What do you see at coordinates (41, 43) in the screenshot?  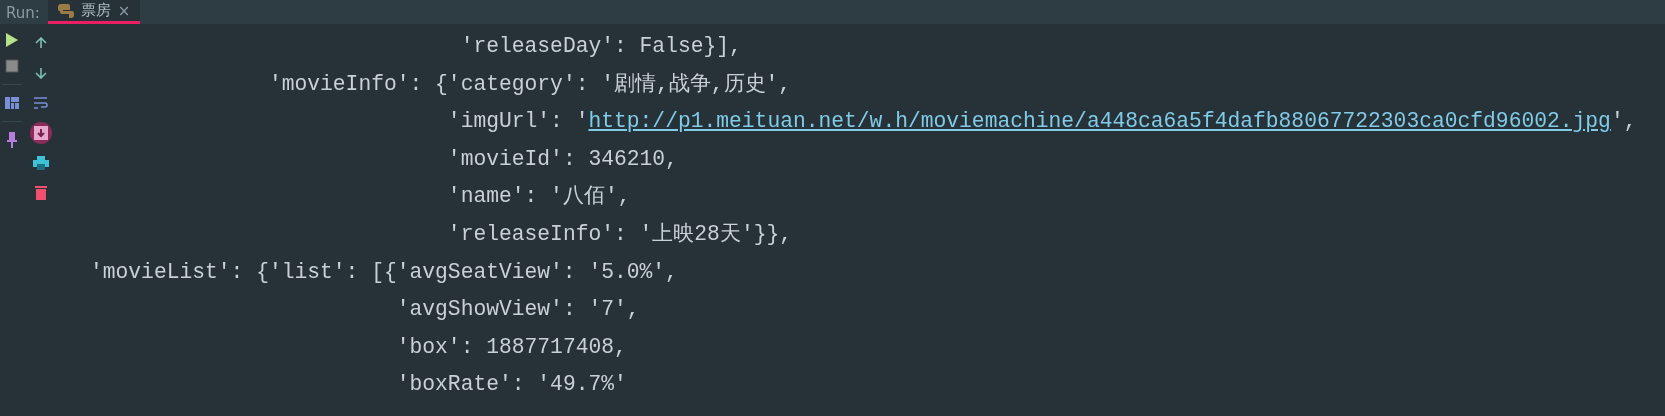 I see `up-arrow-icon` at bounding box center [41, 43].